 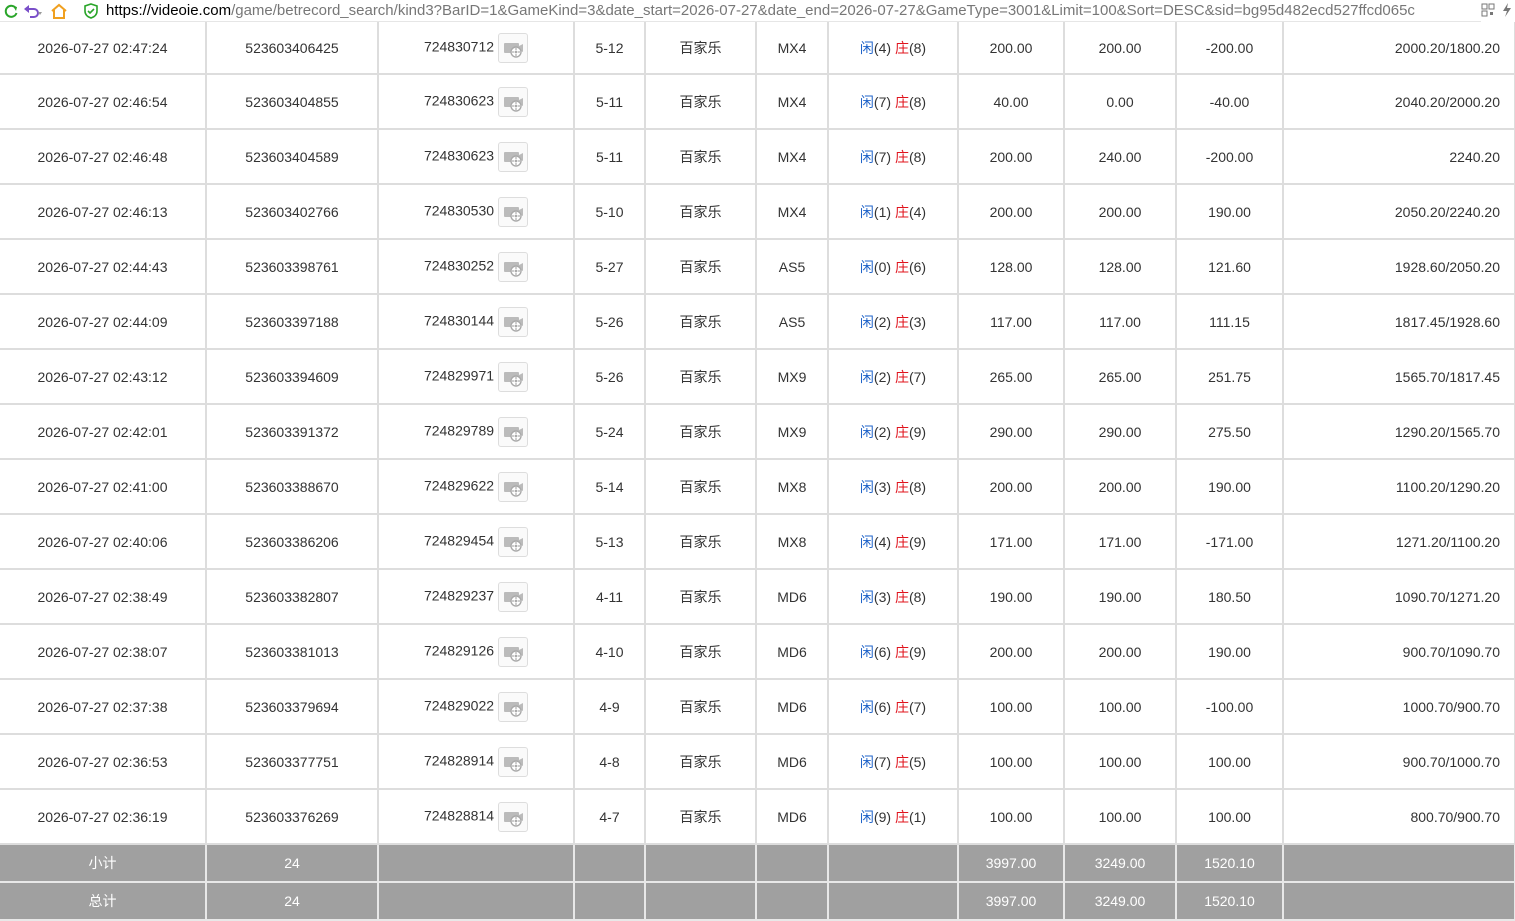 I want to click on balance: 1817.45/1928.60, so click(x=1399, y=322).